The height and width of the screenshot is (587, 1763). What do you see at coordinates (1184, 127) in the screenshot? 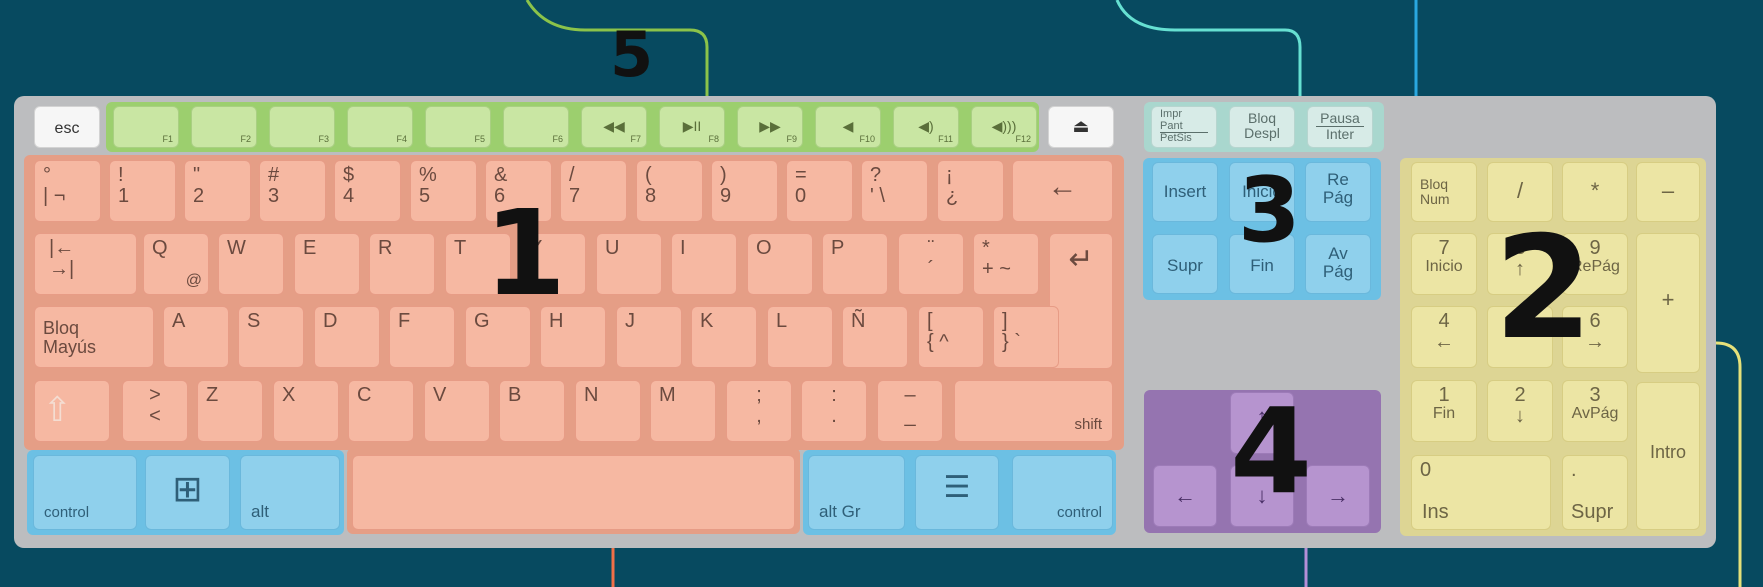
I see `key-impr-pant: Impr Pant PetSis` at bounding box center [1184, 127].